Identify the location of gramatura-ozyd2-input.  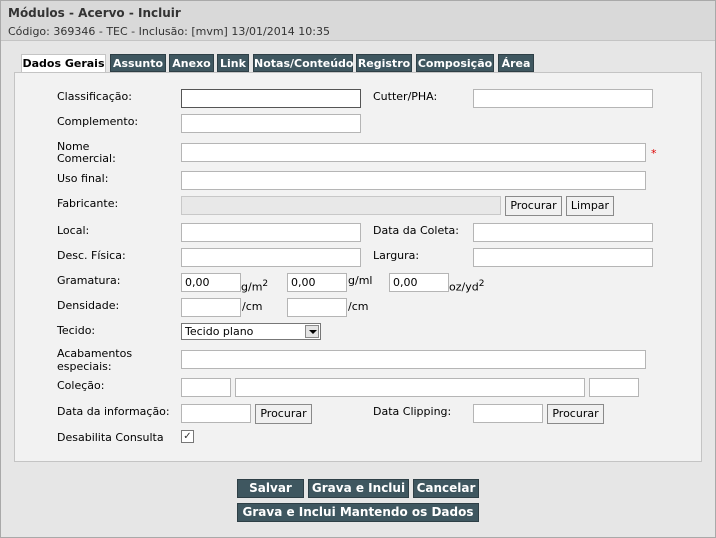
(419, 282).